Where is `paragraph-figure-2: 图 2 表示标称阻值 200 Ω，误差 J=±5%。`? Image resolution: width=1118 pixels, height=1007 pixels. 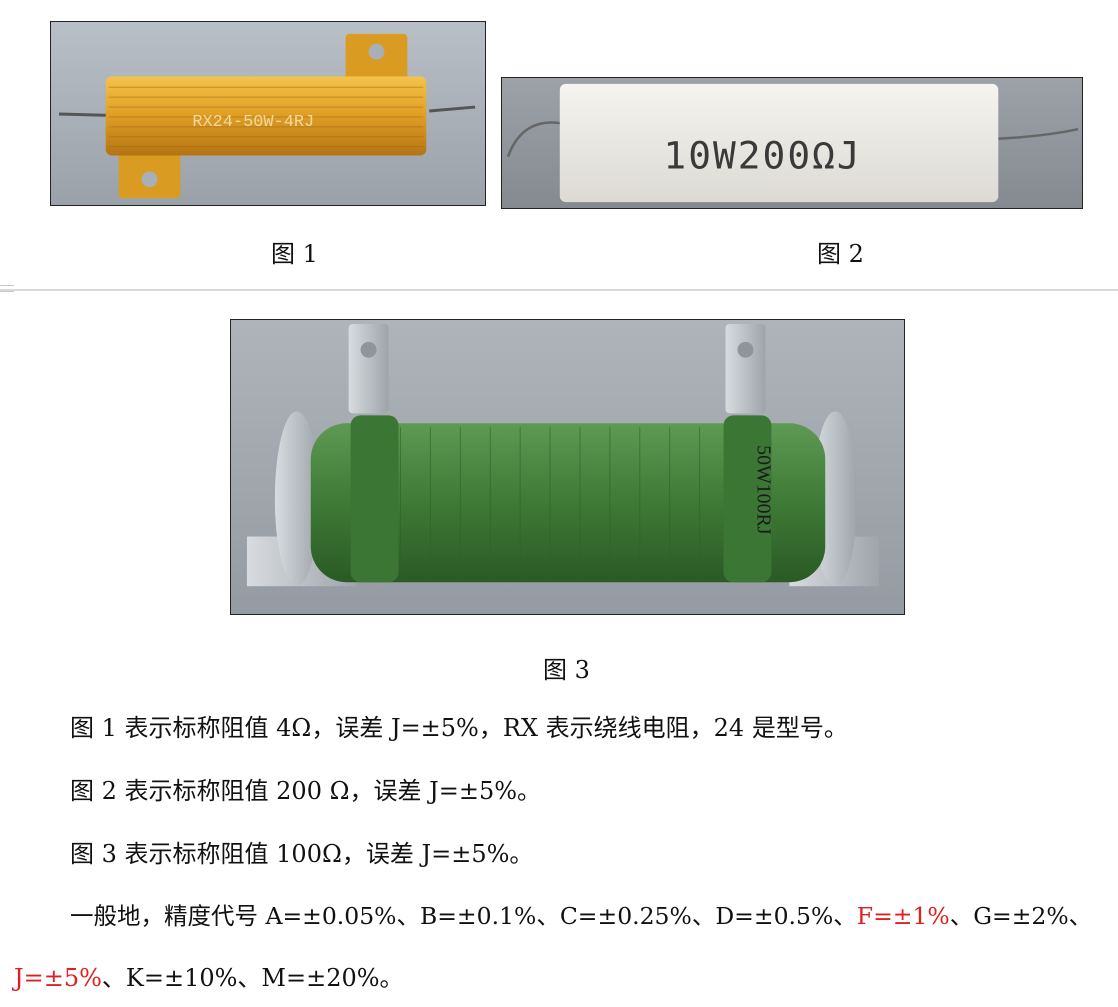
paragraph-figure-2: 图 2 表示标称阻值 200 Ω，误差 J=±5%。 is located at coordinates (306, 791).